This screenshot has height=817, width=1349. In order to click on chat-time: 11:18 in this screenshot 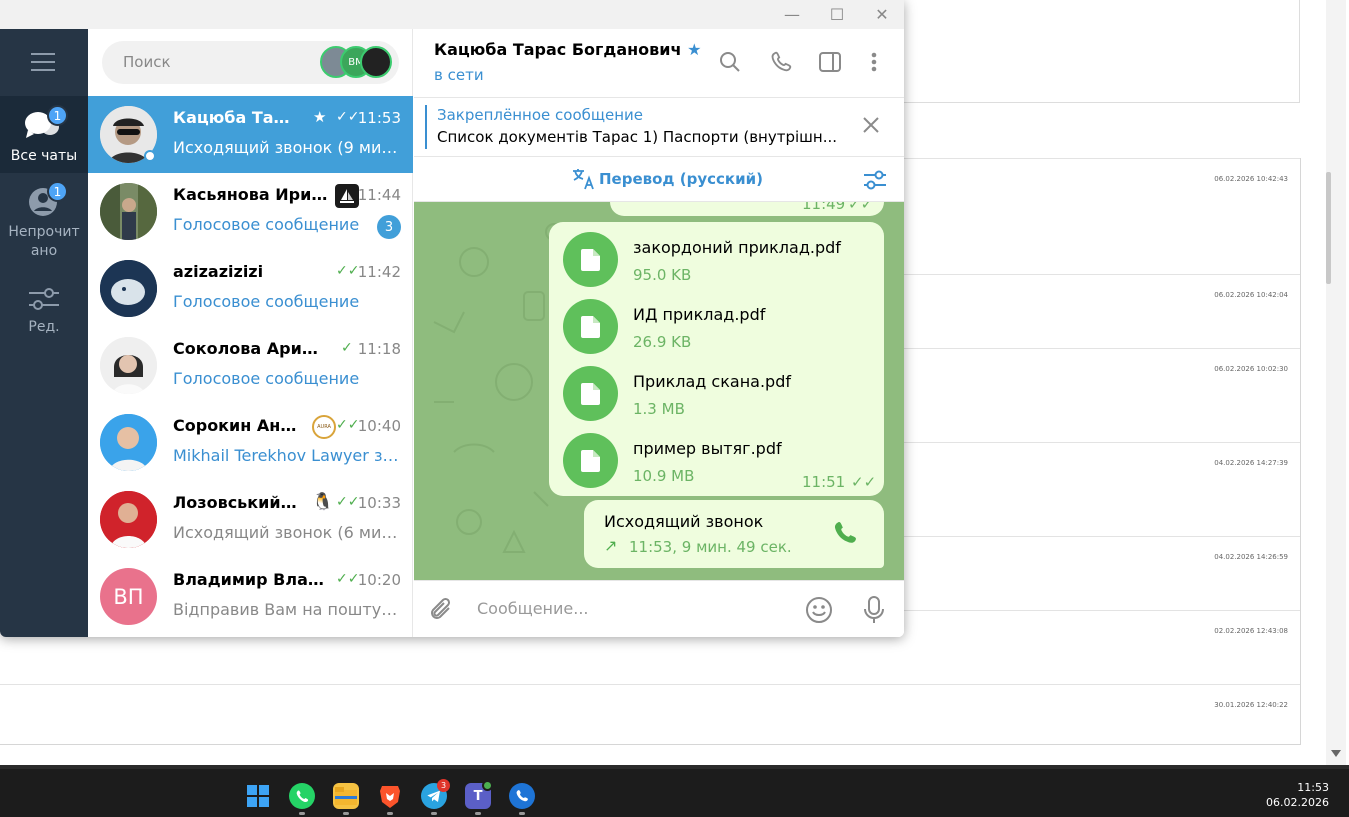, I will do `click(379, 349)`.